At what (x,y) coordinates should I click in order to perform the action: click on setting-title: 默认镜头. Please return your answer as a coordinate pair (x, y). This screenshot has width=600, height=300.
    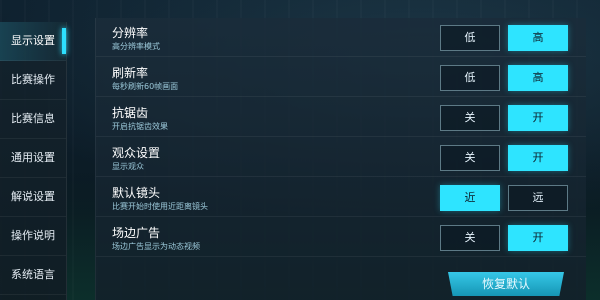
    Looking at the image, I should click on (136, 193).